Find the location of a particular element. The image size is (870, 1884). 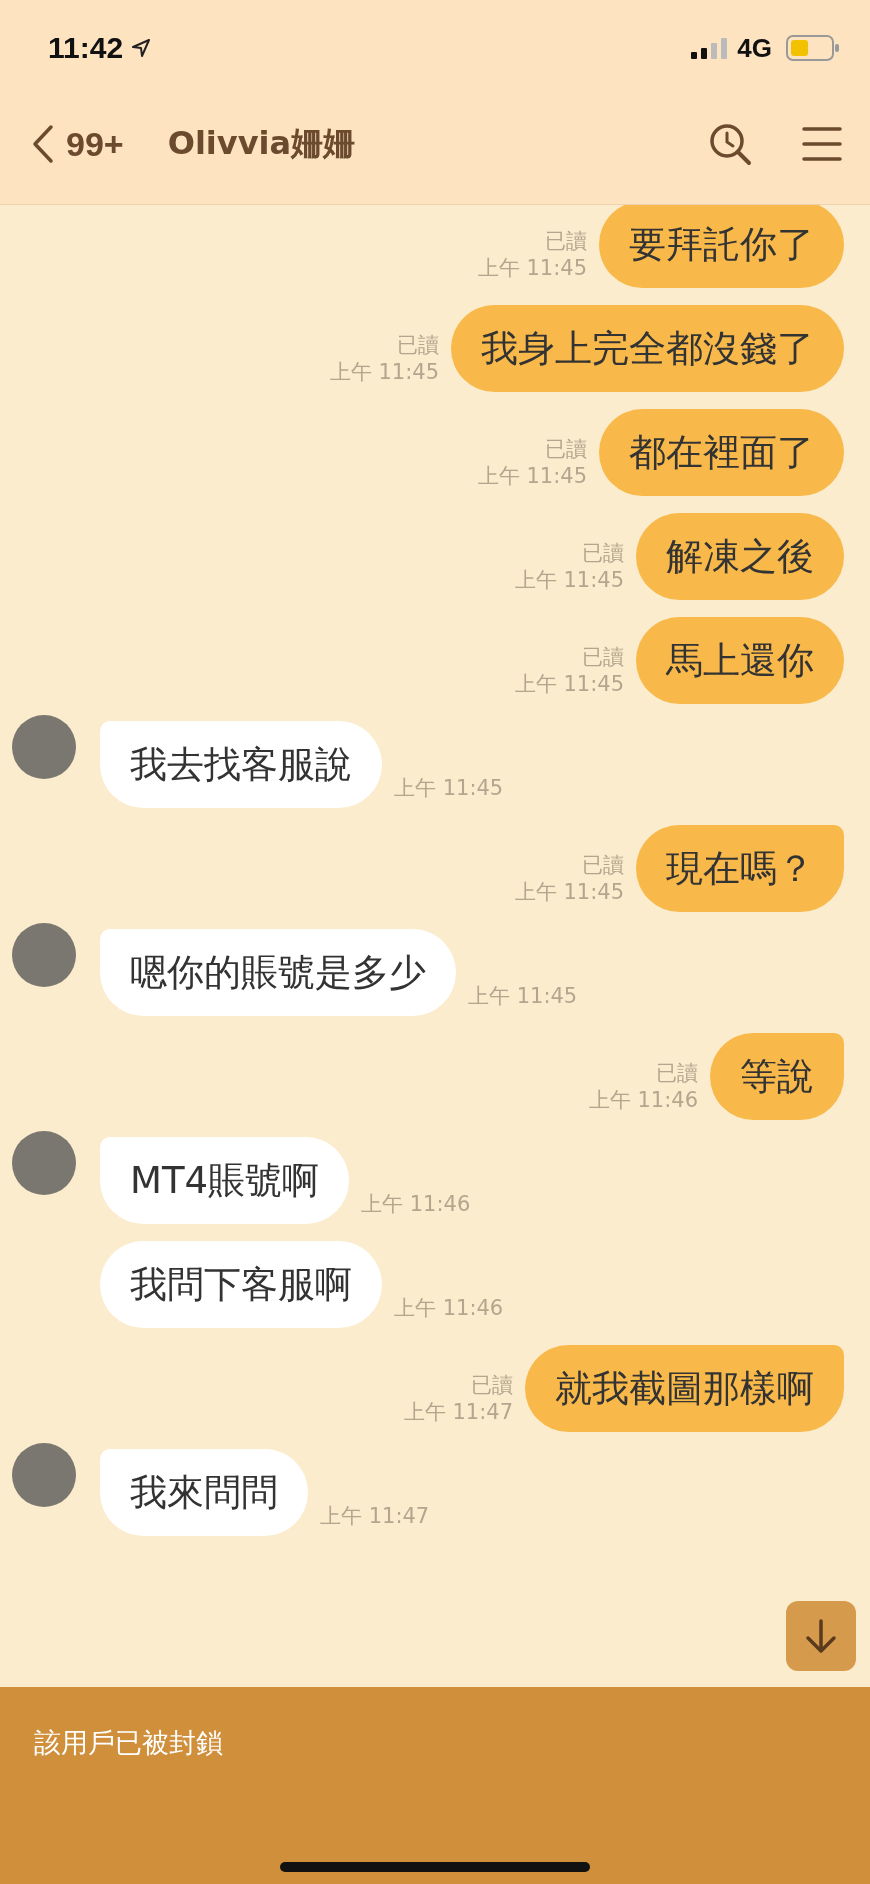

message-bubble: 嗯你的賬號是多少 is located at coordinates (278, 972).